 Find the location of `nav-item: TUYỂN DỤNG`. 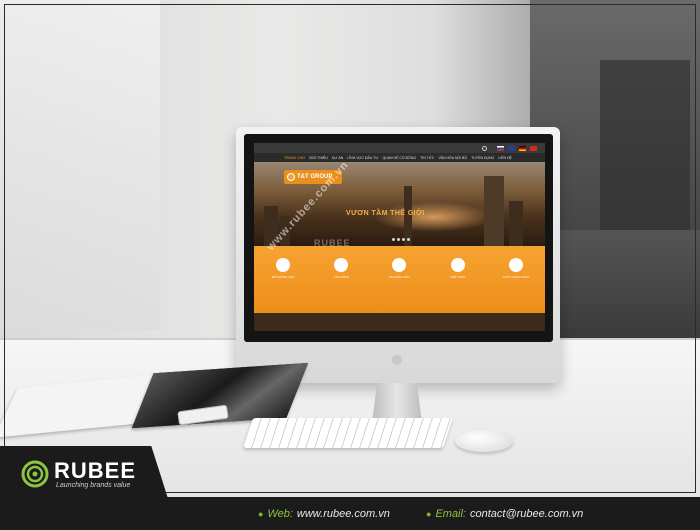

nav-item: TUYỂN DỤNG is located at coordinates (483, 157).